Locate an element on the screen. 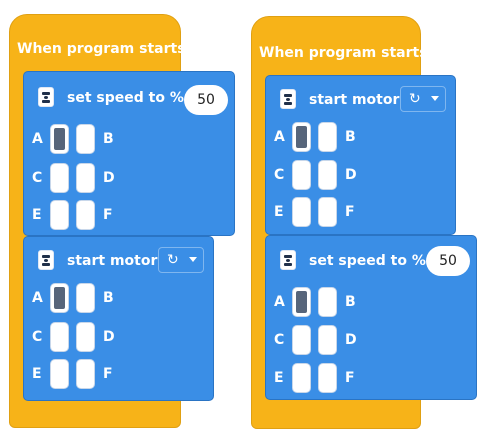  start-motor-block-right: start motor ↻ A B C D E F is located at coordinates (360, 155).